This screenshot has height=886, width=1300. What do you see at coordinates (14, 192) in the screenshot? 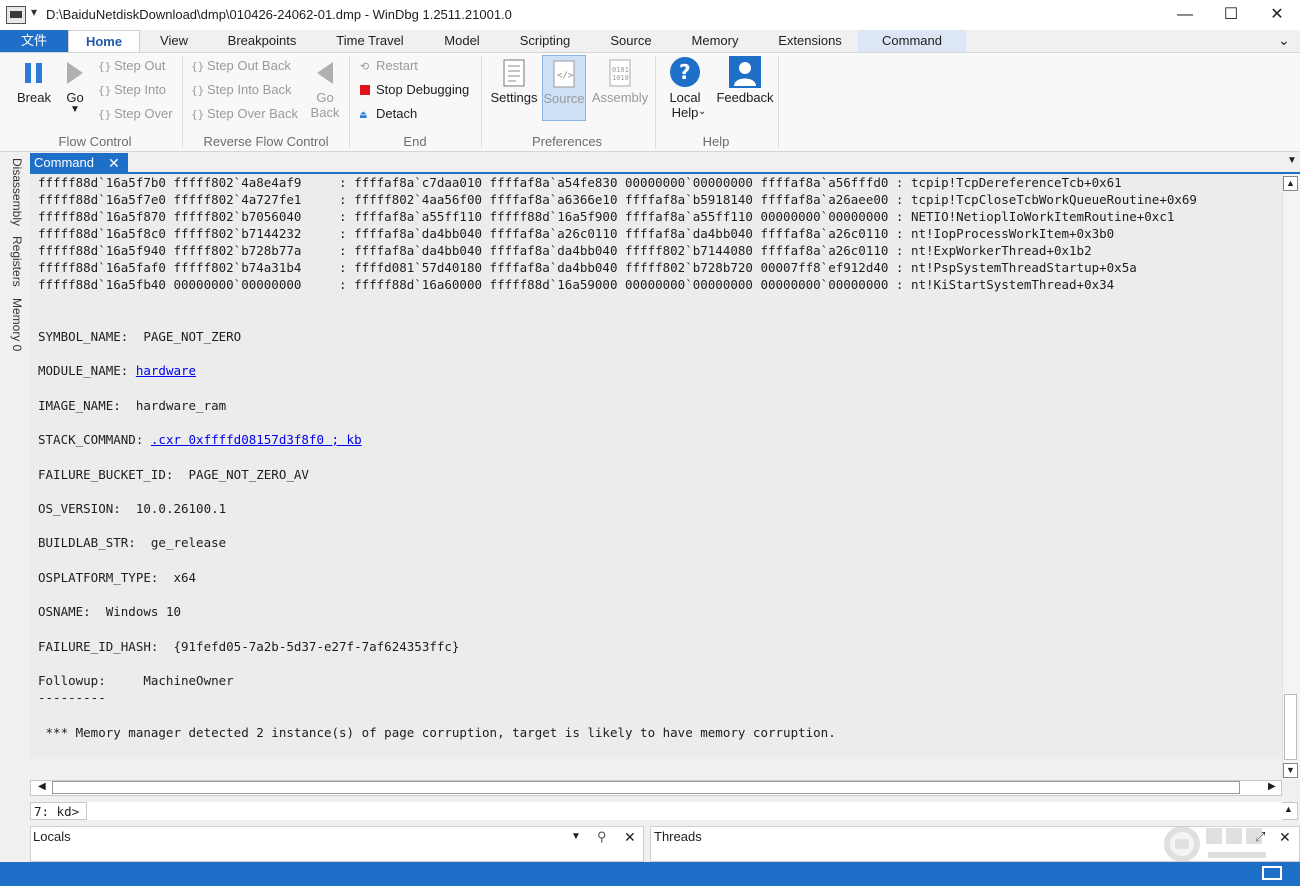
I see `side-tab-disassembly: Disassembly` at bounding box center [14, 192].